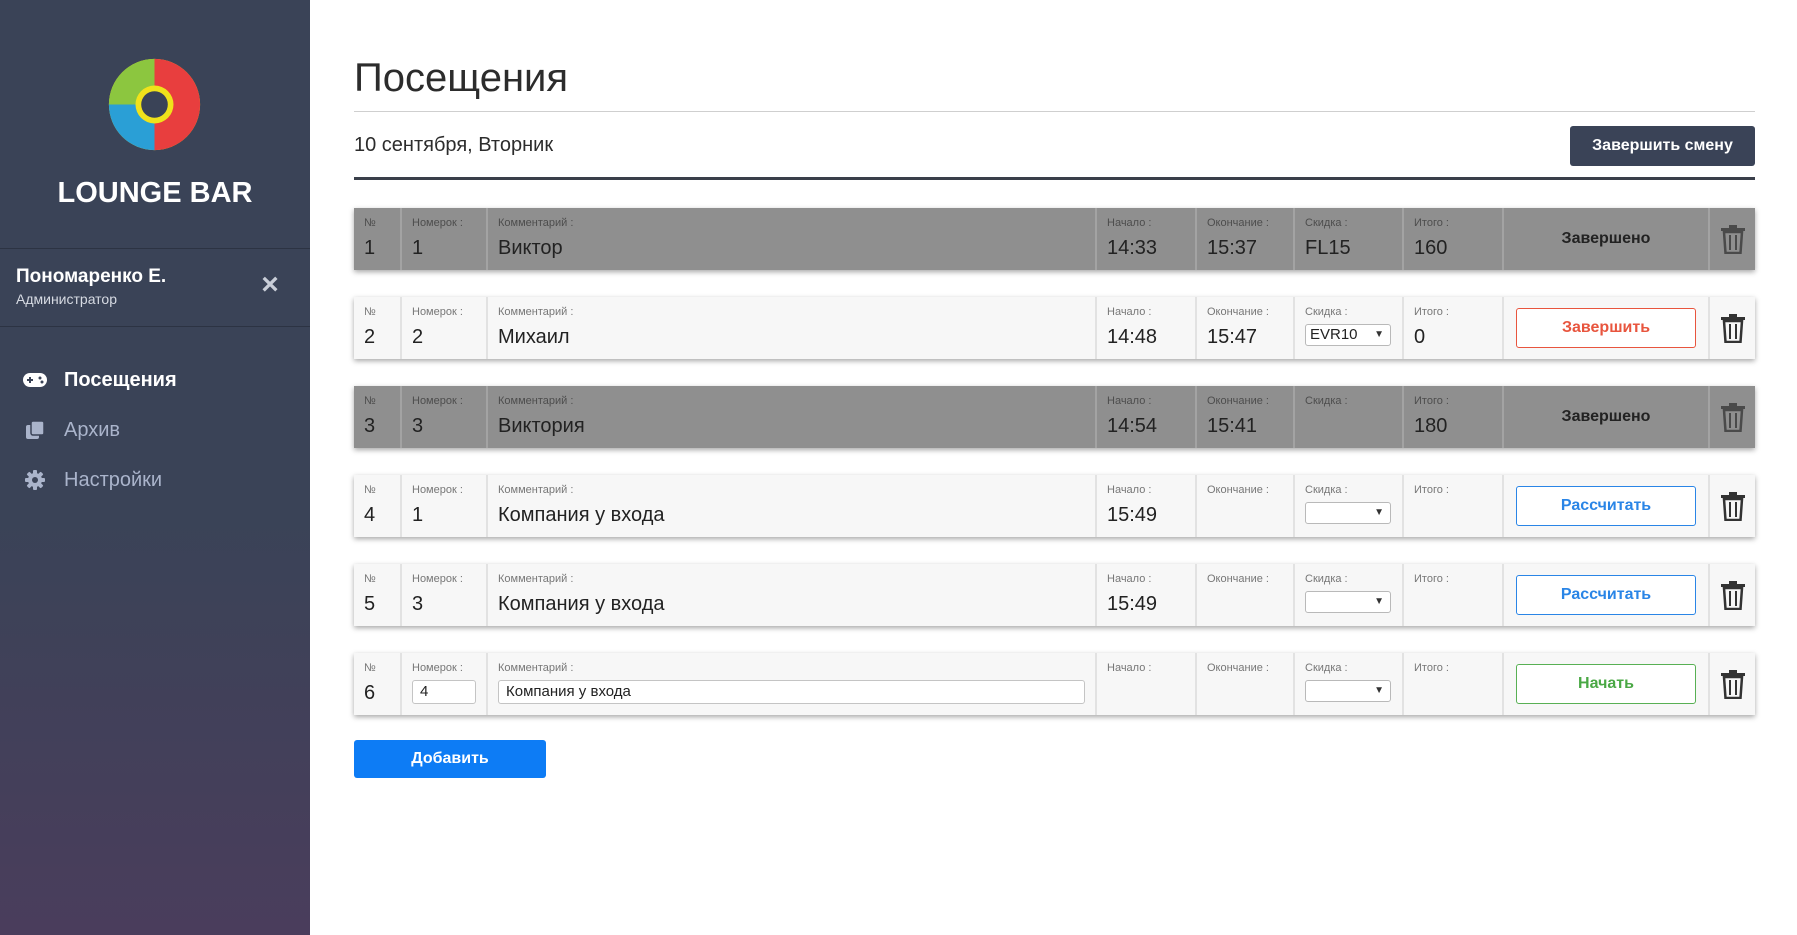  Describe the element at coordinates (378, 684) in the screenshot. I see `visit-no: № 6` at that location.